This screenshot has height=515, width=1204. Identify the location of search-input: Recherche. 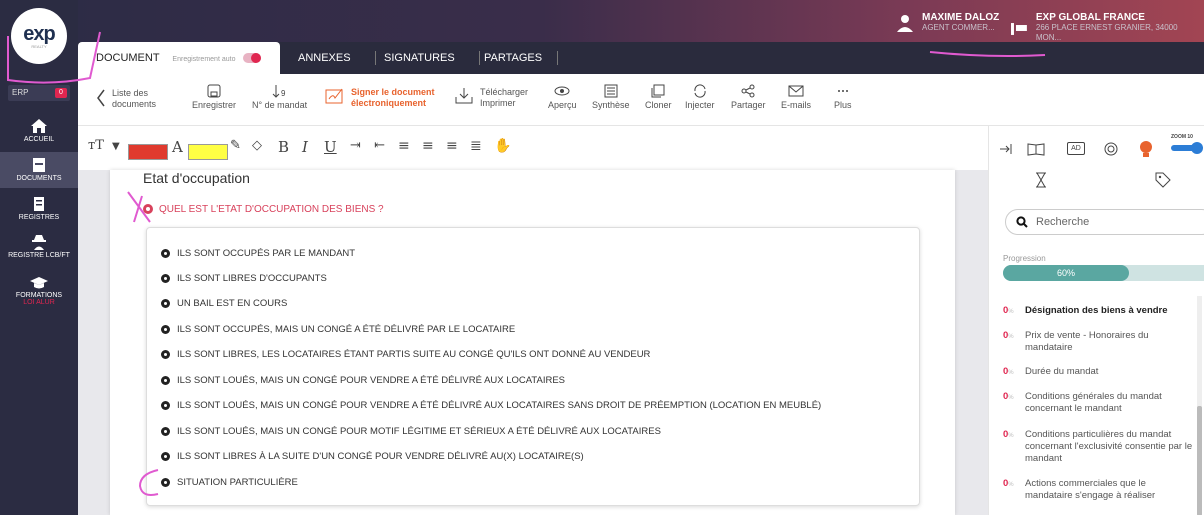
(1104, 222).